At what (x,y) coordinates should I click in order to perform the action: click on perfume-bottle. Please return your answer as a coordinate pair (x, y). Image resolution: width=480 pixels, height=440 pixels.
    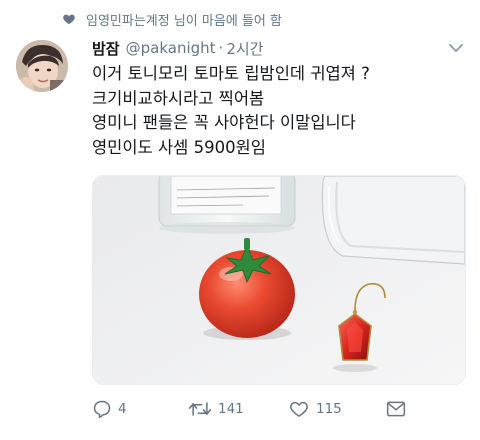
    Looking at the image, I should click on (227, 205).